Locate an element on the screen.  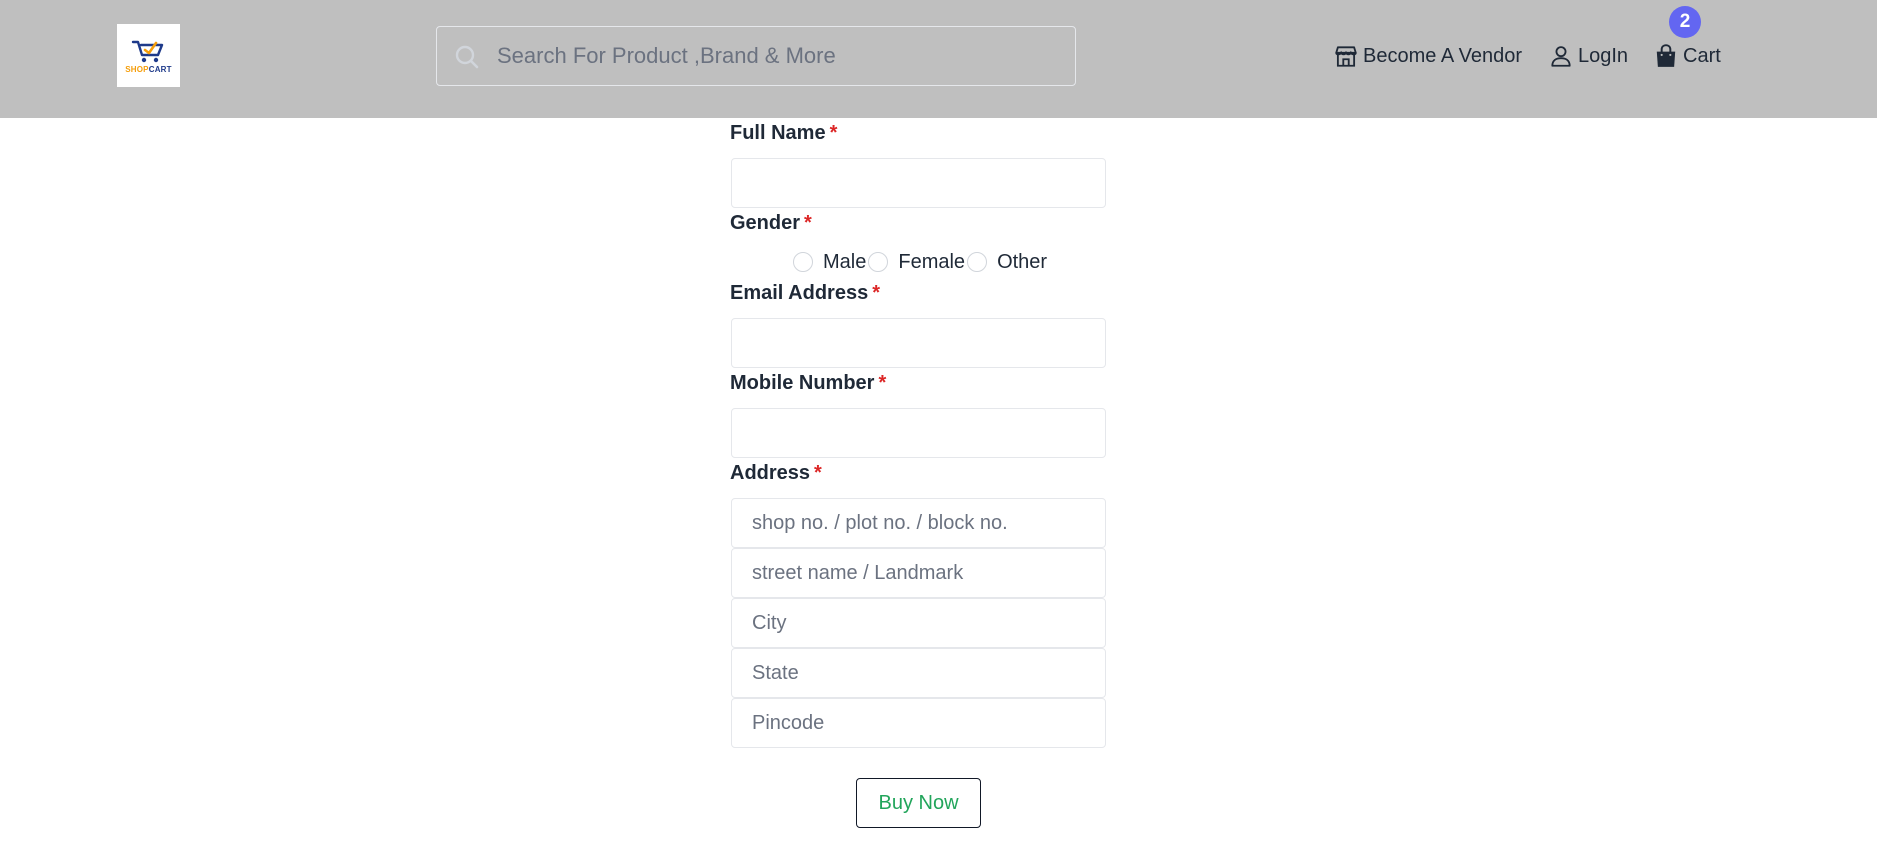
shopcart-logo: SHOPCART is located at coordinates (148, 55).